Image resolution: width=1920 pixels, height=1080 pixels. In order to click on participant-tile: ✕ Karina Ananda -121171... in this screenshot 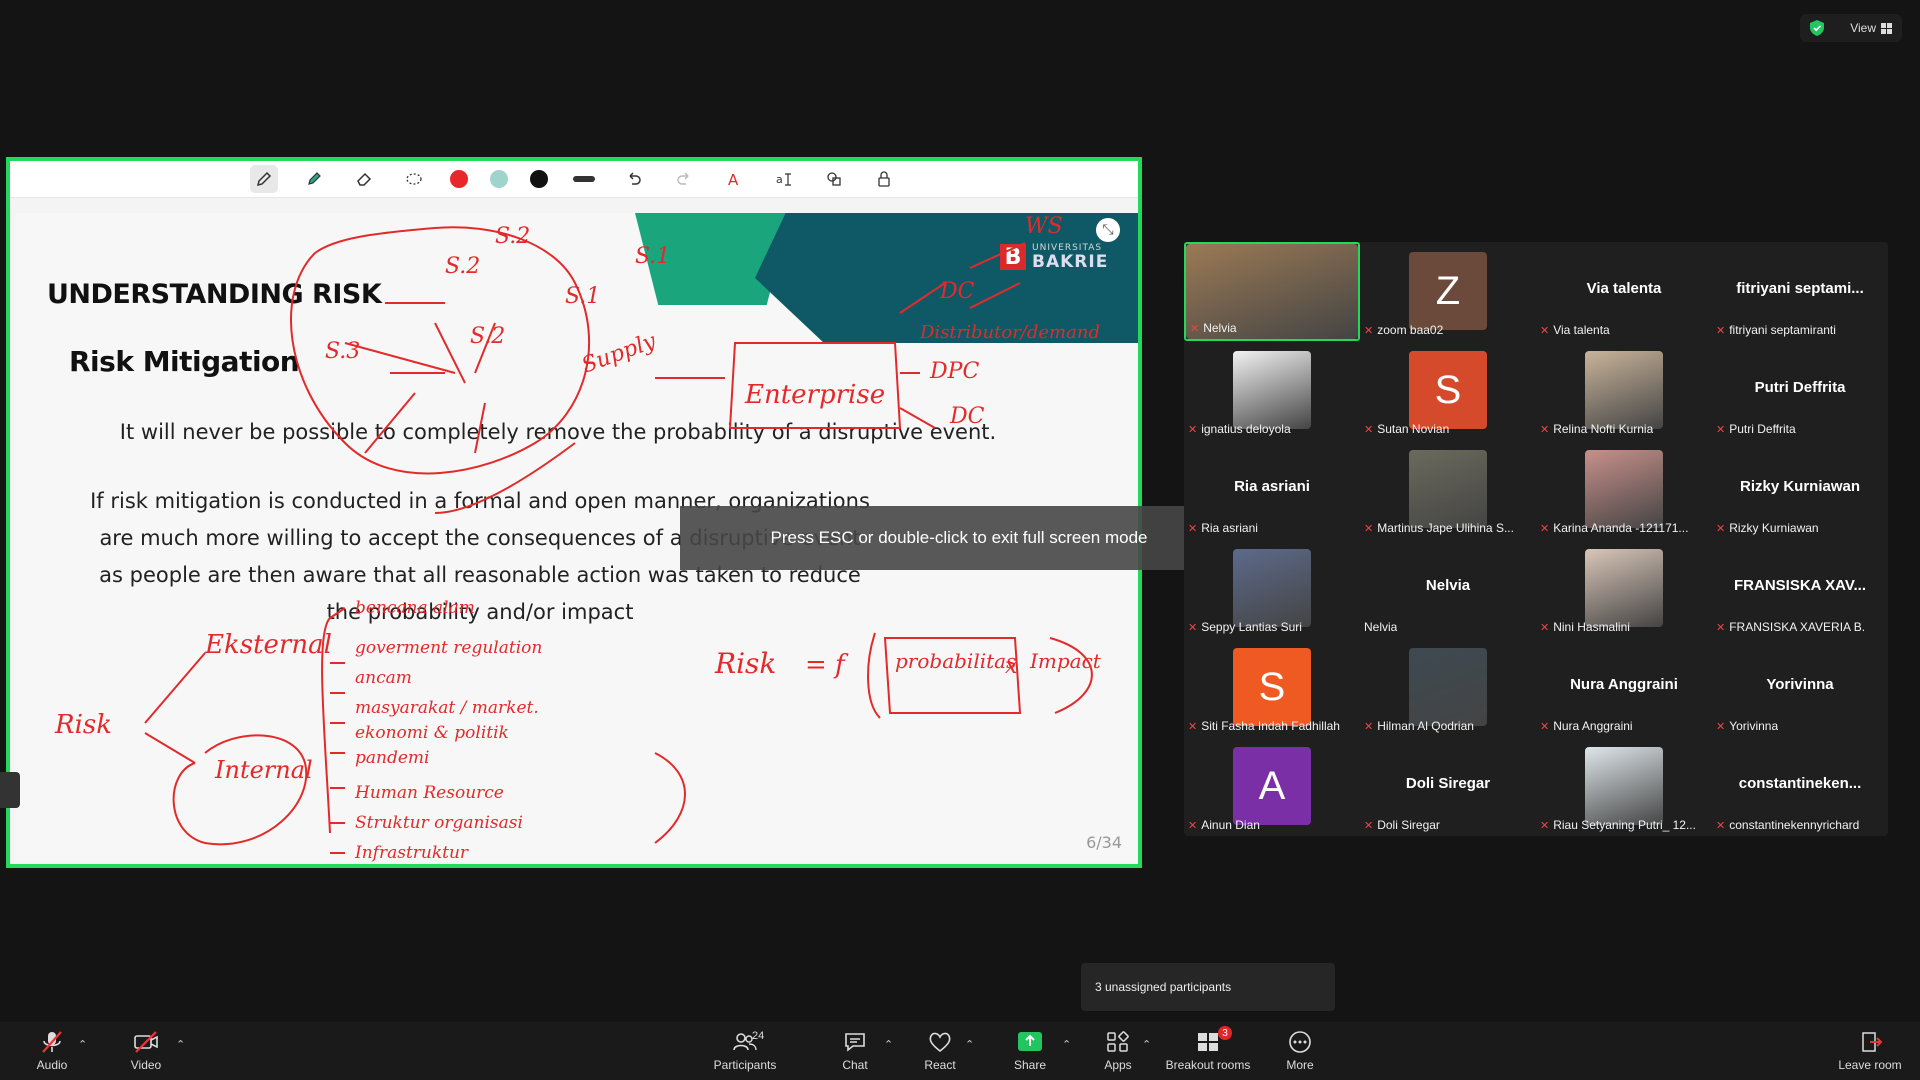, I will do `click(1624, 489)`.